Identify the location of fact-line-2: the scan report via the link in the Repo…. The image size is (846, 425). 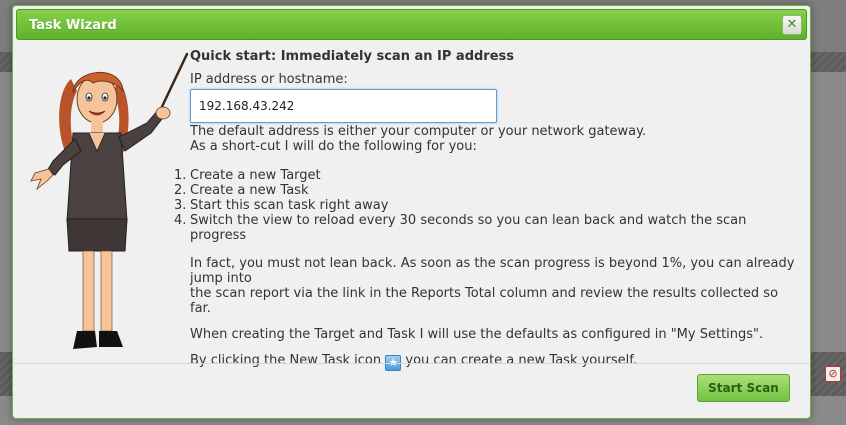
(484, 301).